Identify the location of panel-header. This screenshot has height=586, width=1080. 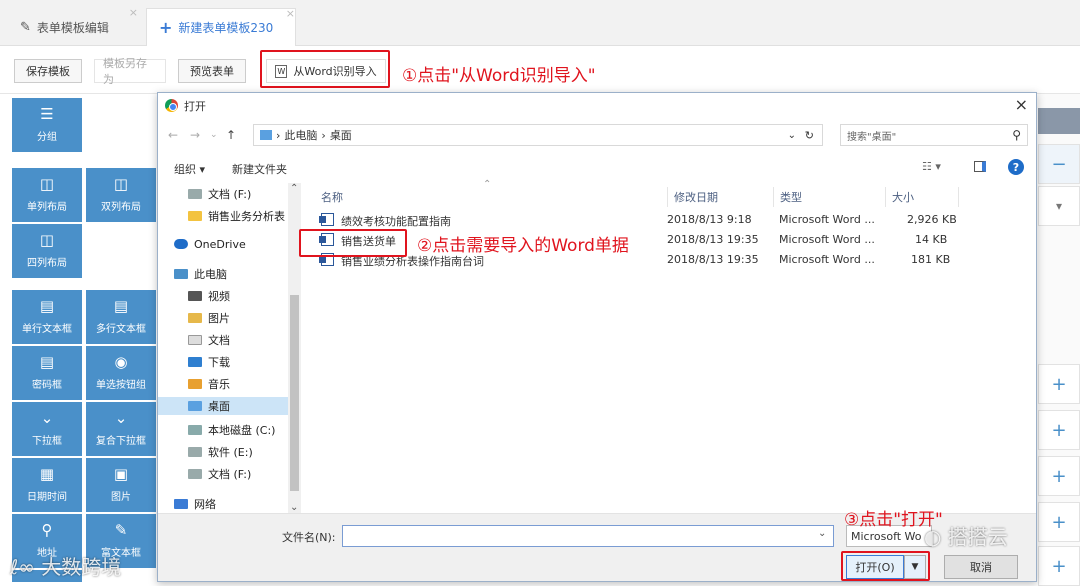
(1059, 121).